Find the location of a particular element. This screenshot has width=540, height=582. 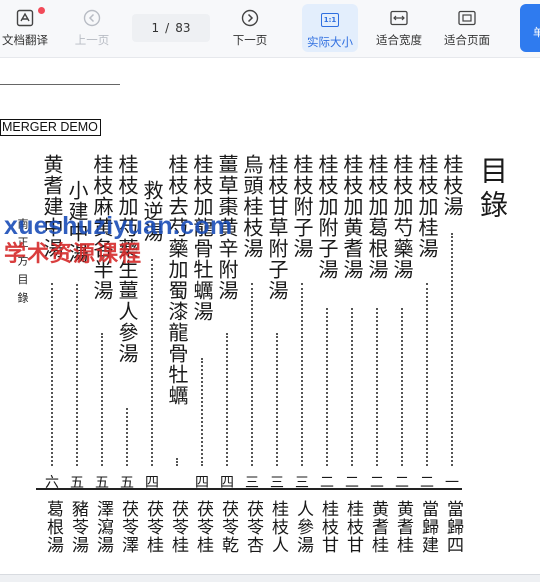

fit-page-label: 适合页面 is located at coordinates (467, 40).